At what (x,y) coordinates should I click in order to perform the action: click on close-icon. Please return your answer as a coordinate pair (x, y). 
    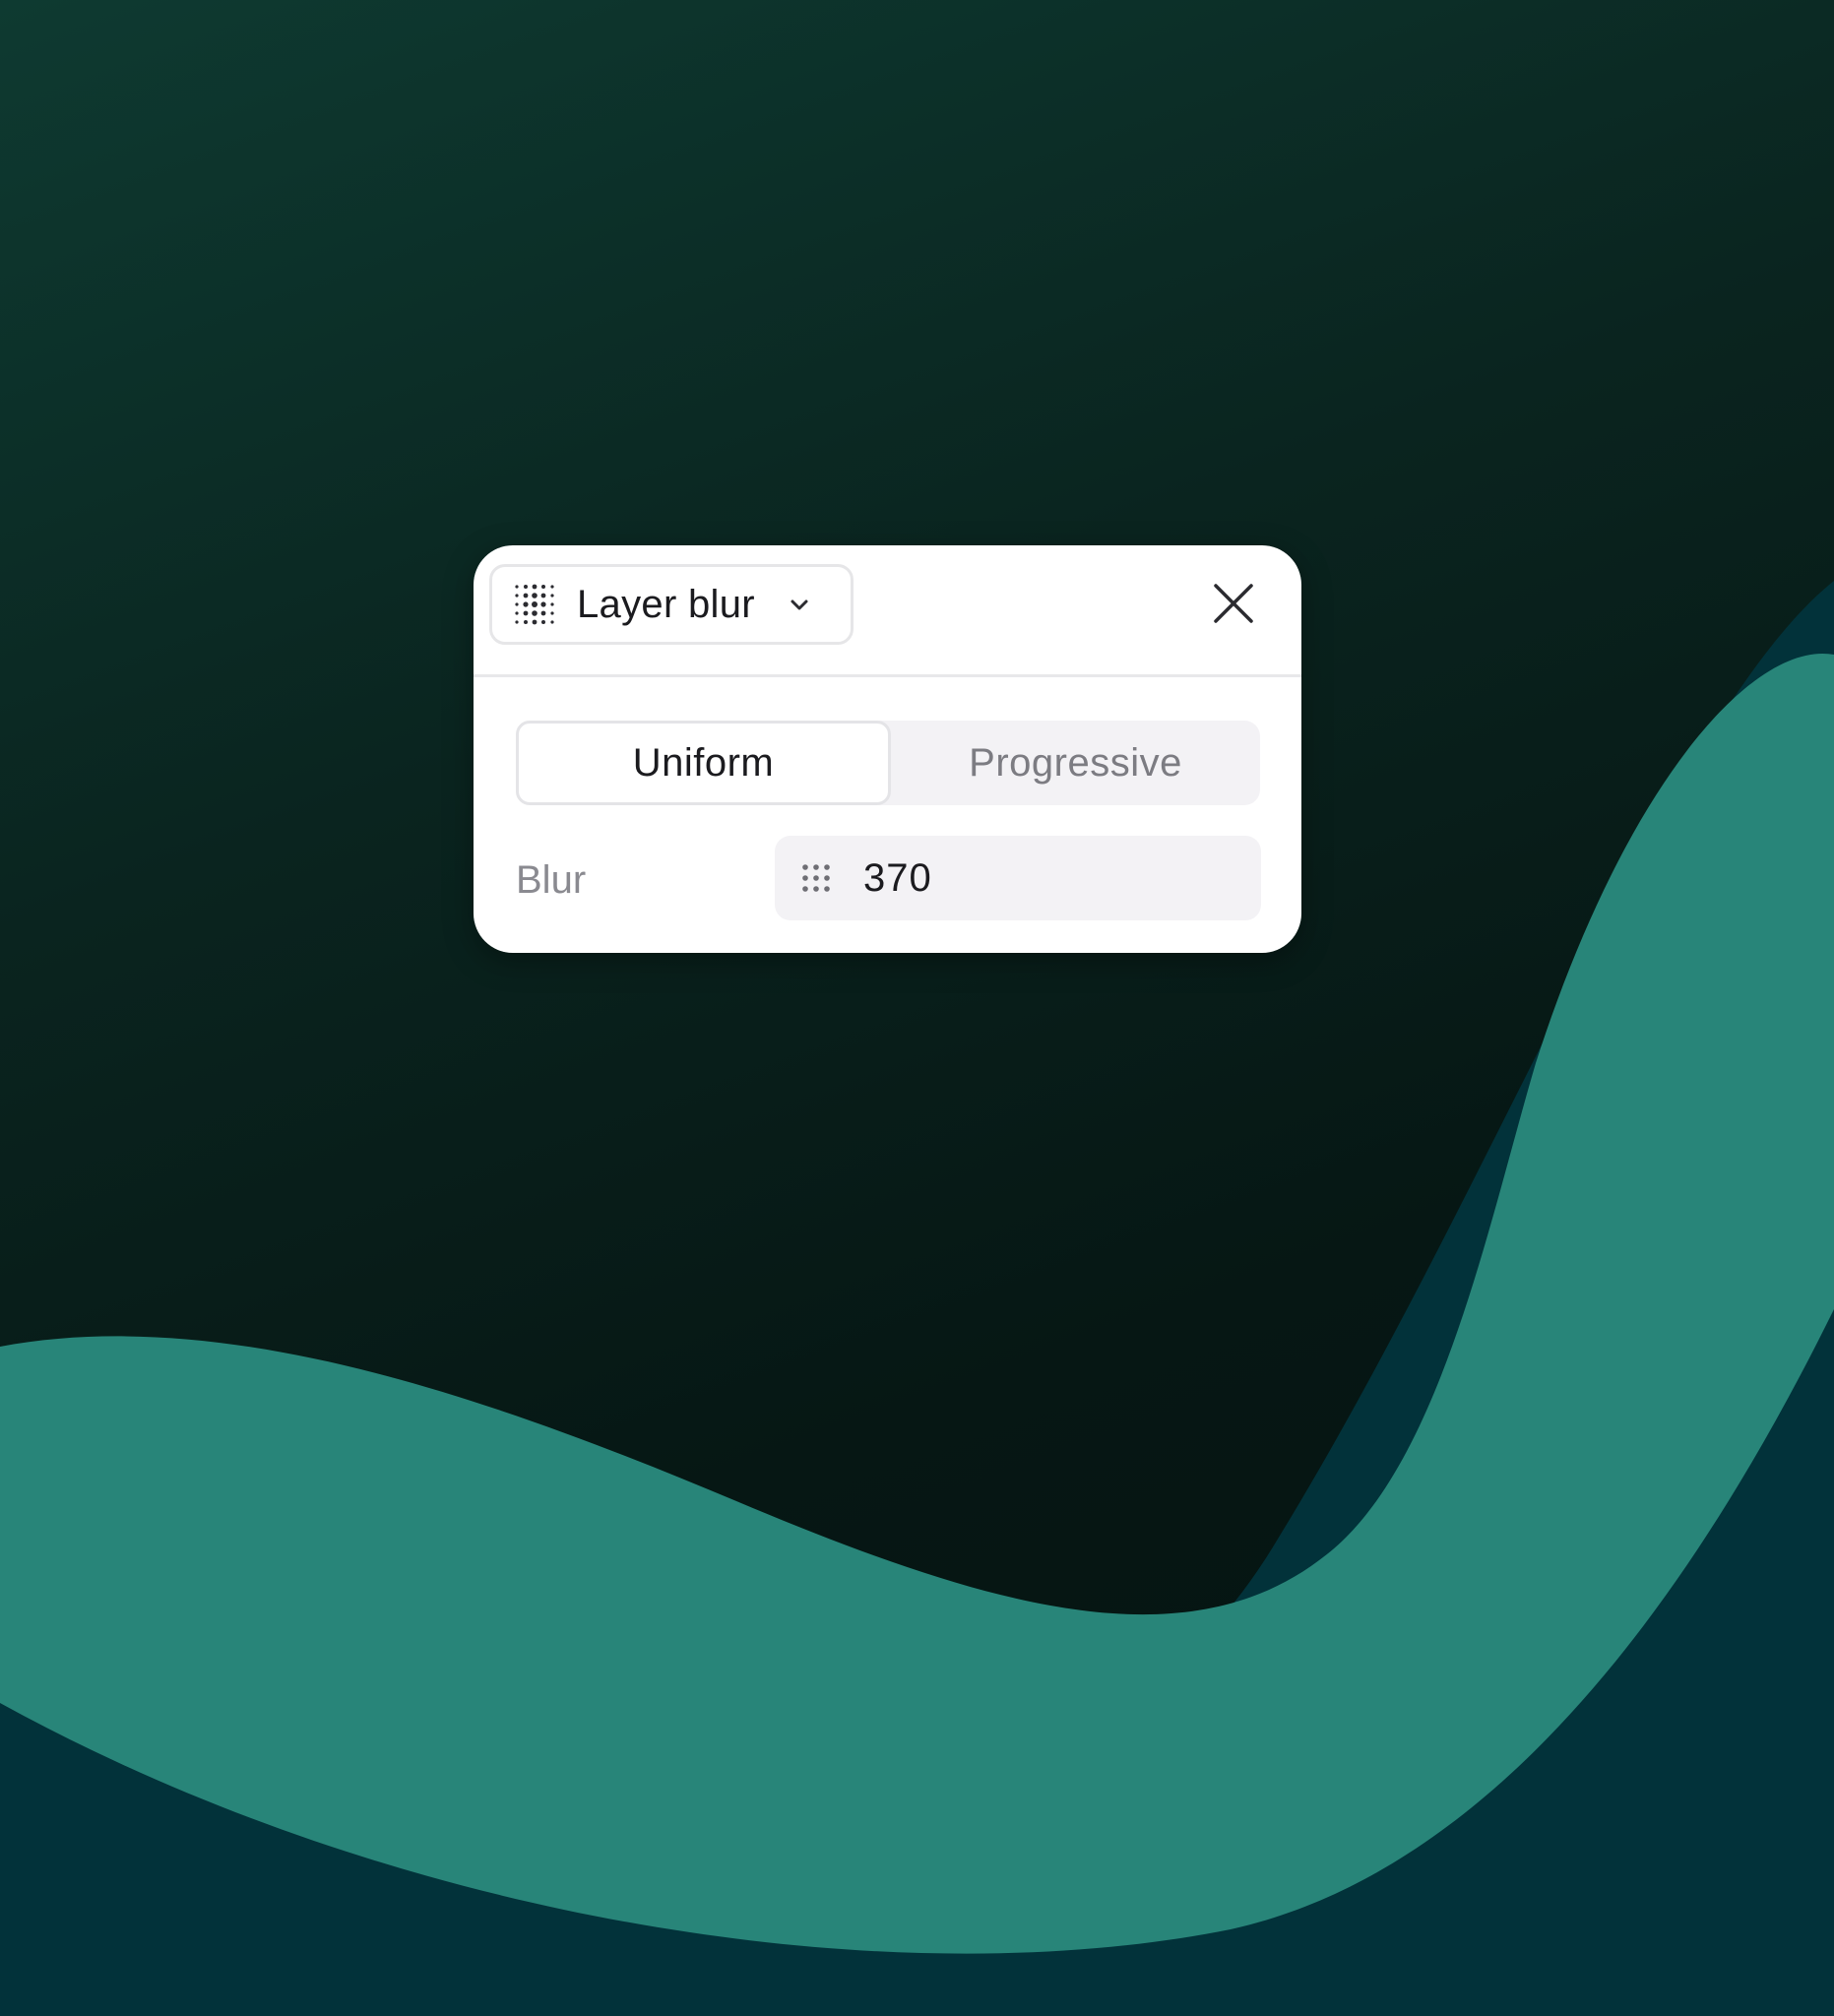
    Looking at the image, I should click on (1233, 603).